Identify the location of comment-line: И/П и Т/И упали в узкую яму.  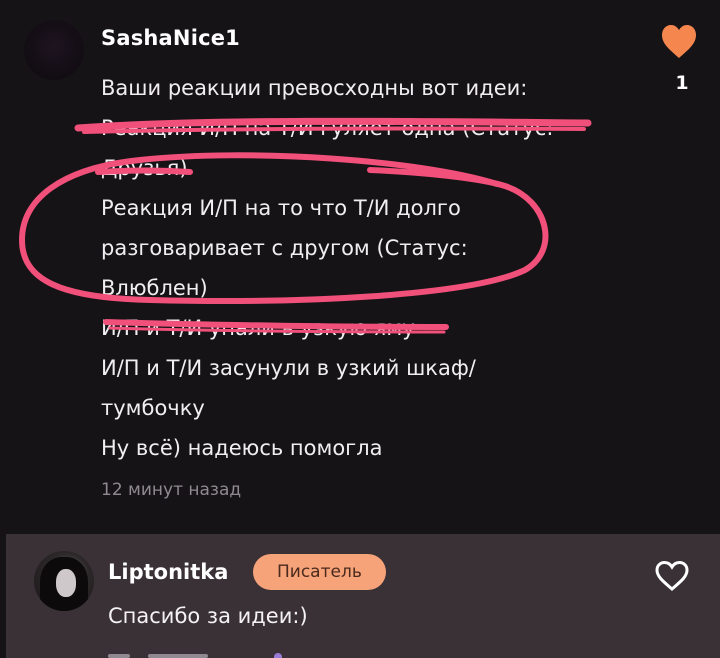
(258, 328).